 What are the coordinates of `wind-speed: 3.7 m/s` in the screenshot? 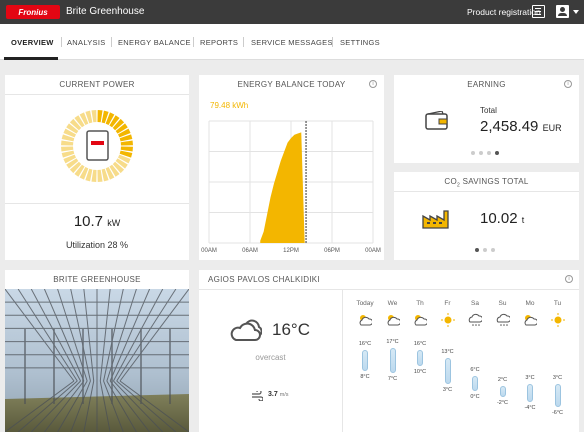 It's located at (278, 394).